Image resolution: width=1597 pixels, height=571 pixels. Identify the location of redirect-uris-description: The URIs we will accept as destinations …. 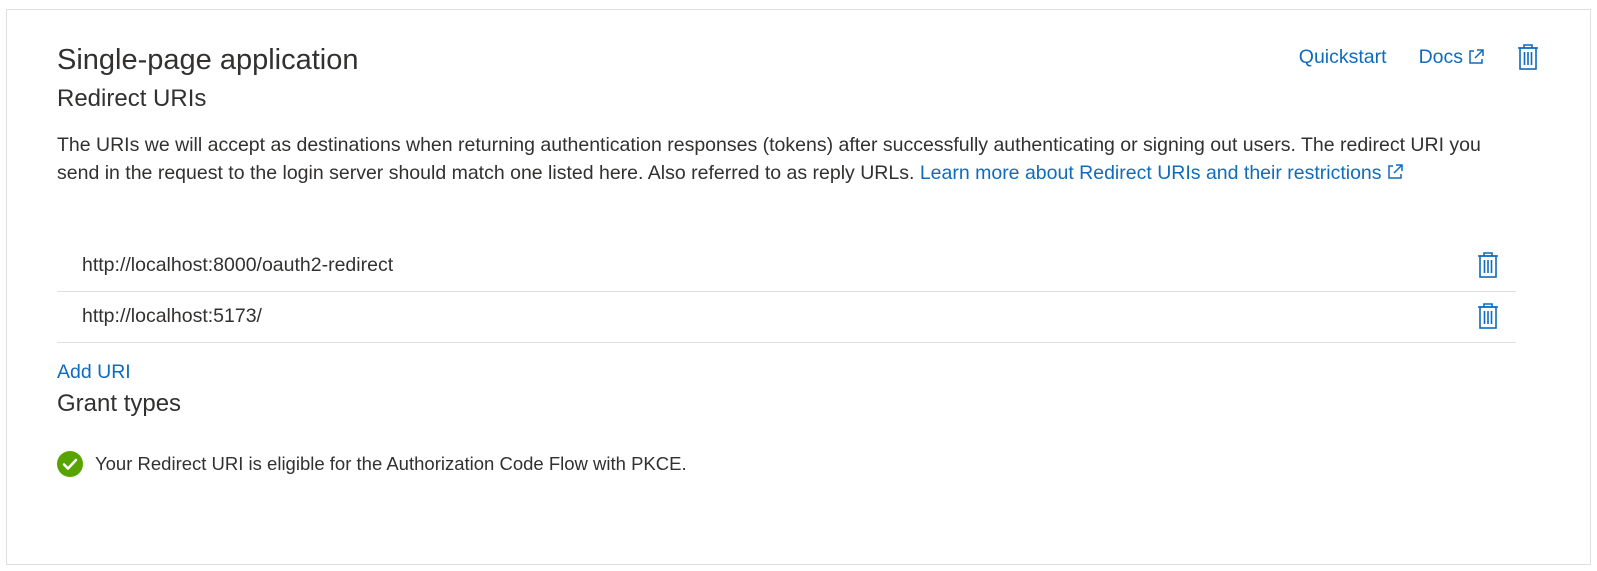
(787, 159).